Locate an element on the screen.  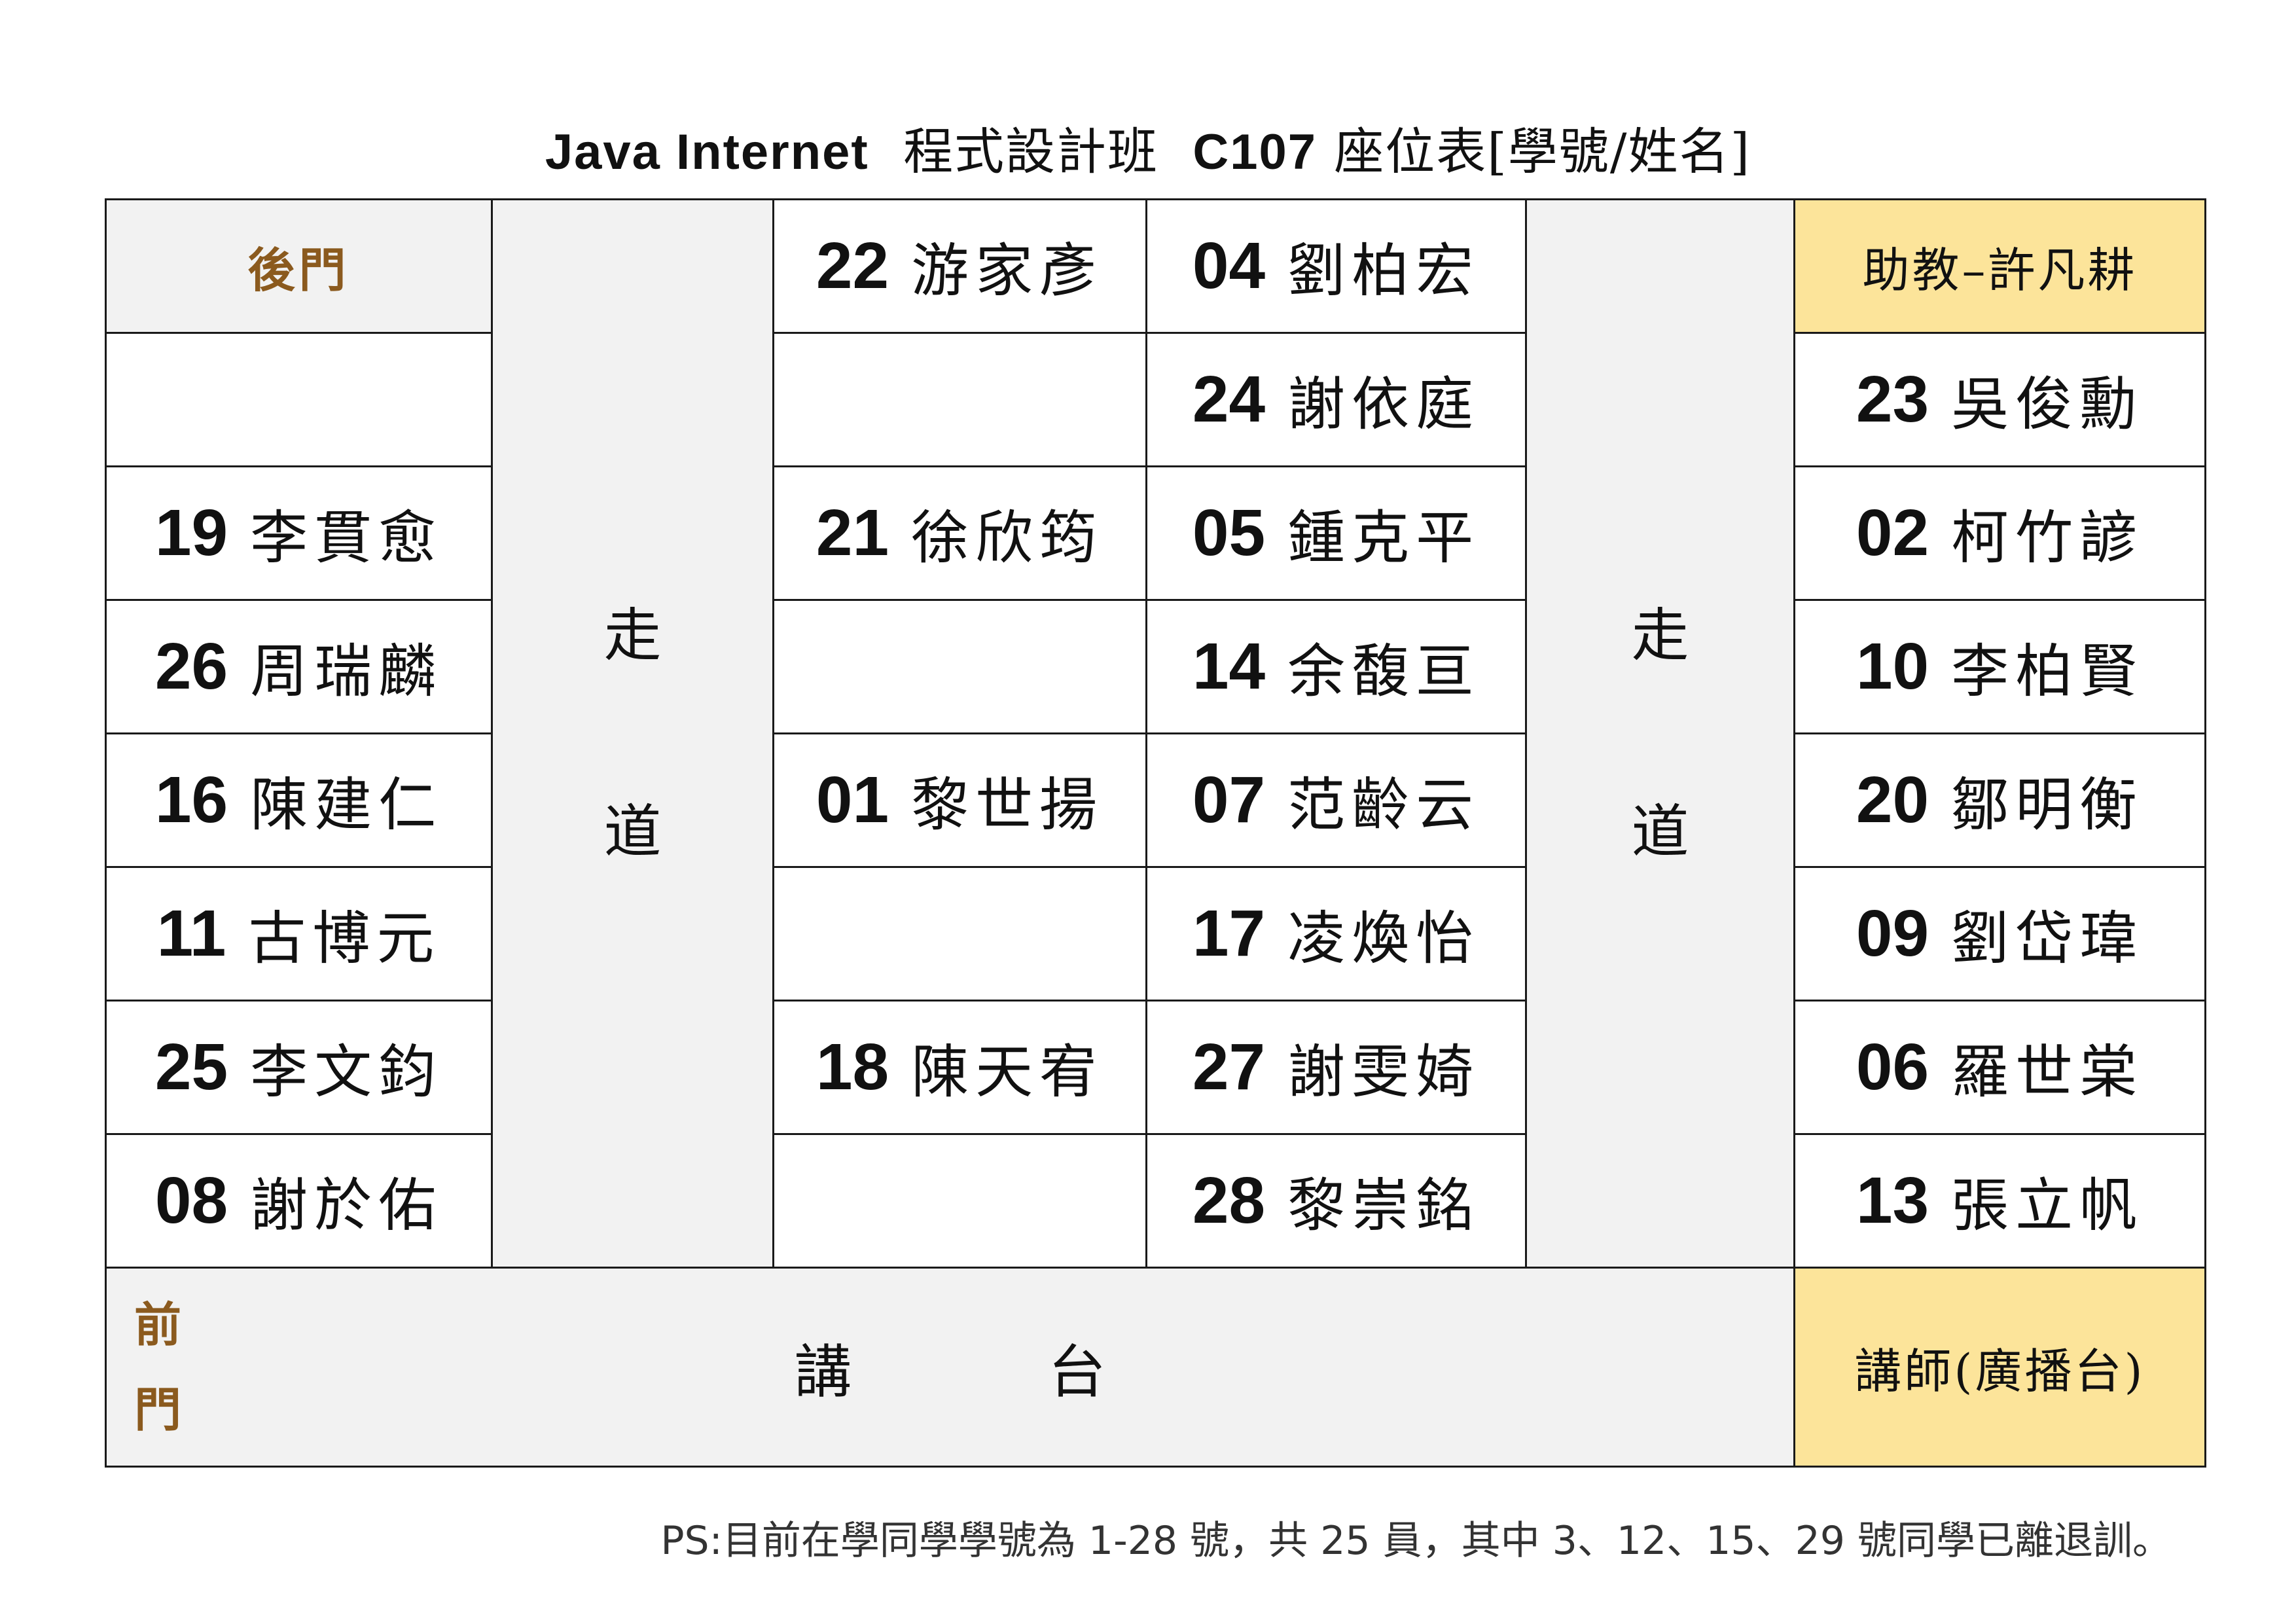
seat-r6c1: 11 古博元 is located at coordinates (299, 933).